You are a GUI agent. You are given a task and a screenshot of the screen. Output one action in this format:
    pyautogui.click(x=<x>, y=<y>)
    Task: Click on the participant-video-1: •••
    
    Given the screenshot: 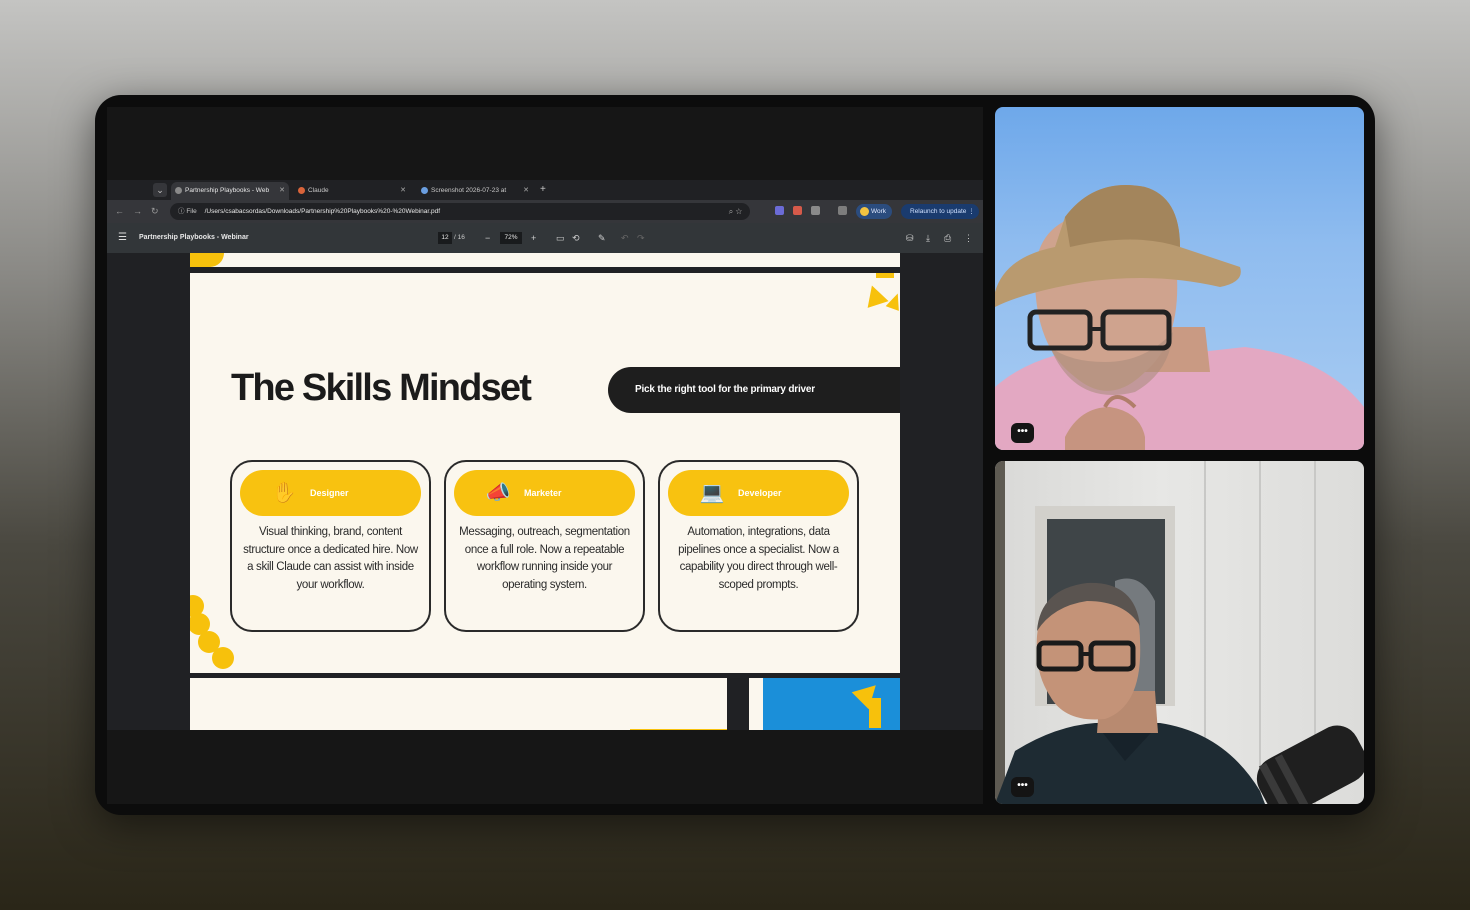 What is the action you would take?
    pyautogui.click(x=1179, y=278)
    